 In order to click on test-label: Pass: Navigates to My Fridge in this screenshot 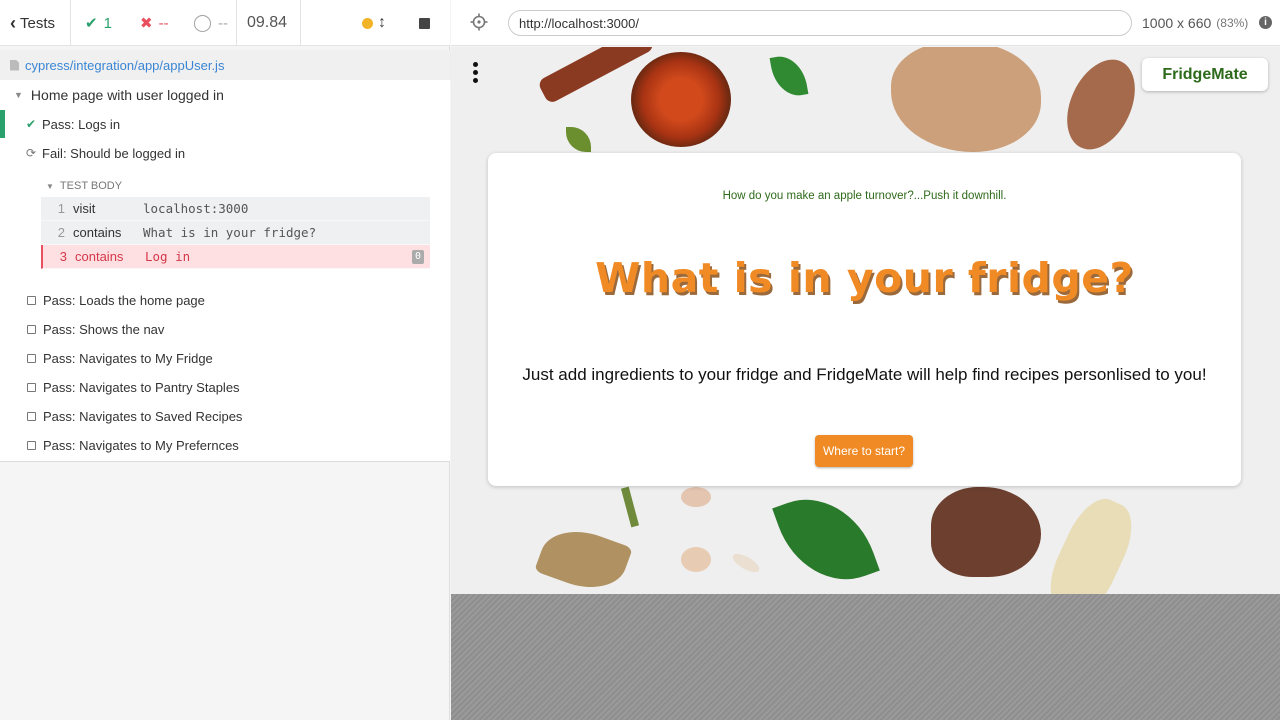, I will do `click(128, 358)`.